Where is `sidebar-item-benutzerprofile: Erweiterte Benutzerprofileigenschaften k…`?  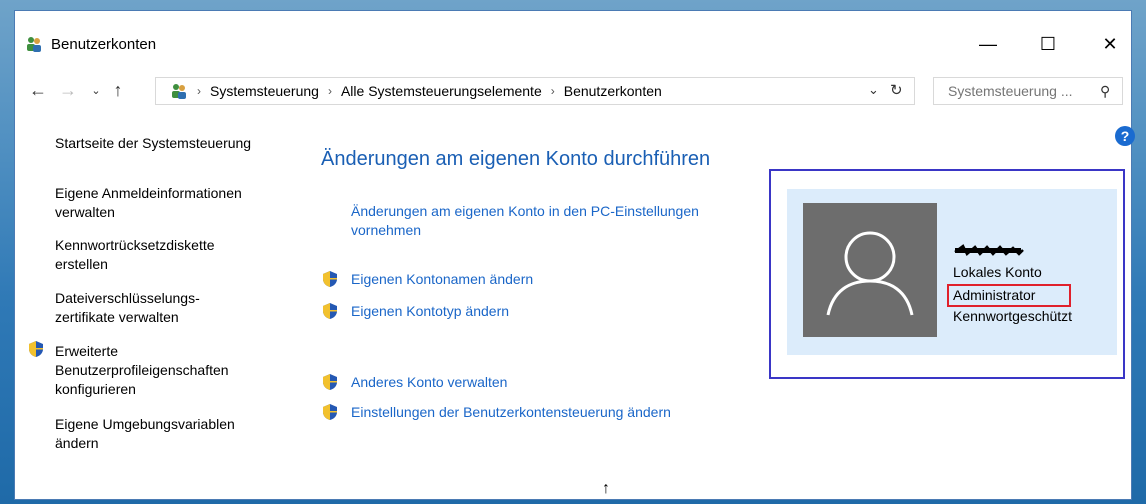
sidebar-item-benutzerprofile: Erweiterte Benutzerprofileigenschaften k… is located at coordinates (165, 370).